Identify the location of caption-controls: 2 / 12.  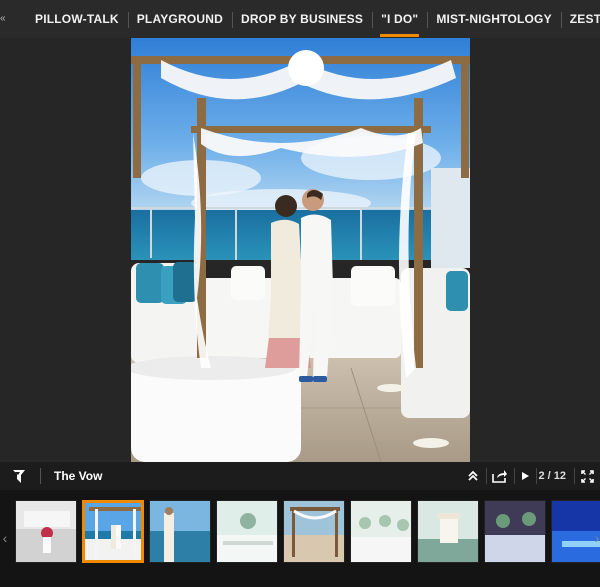
(530, 476).